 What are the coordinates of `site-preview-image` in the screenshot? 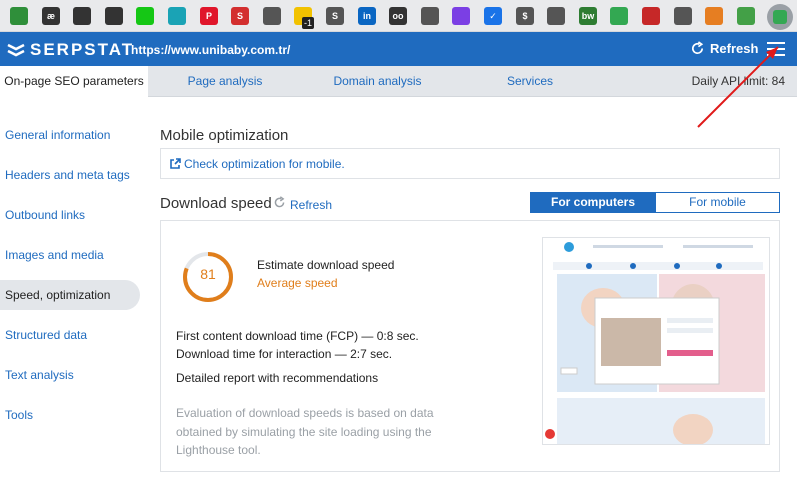 It's located at (656, 341).